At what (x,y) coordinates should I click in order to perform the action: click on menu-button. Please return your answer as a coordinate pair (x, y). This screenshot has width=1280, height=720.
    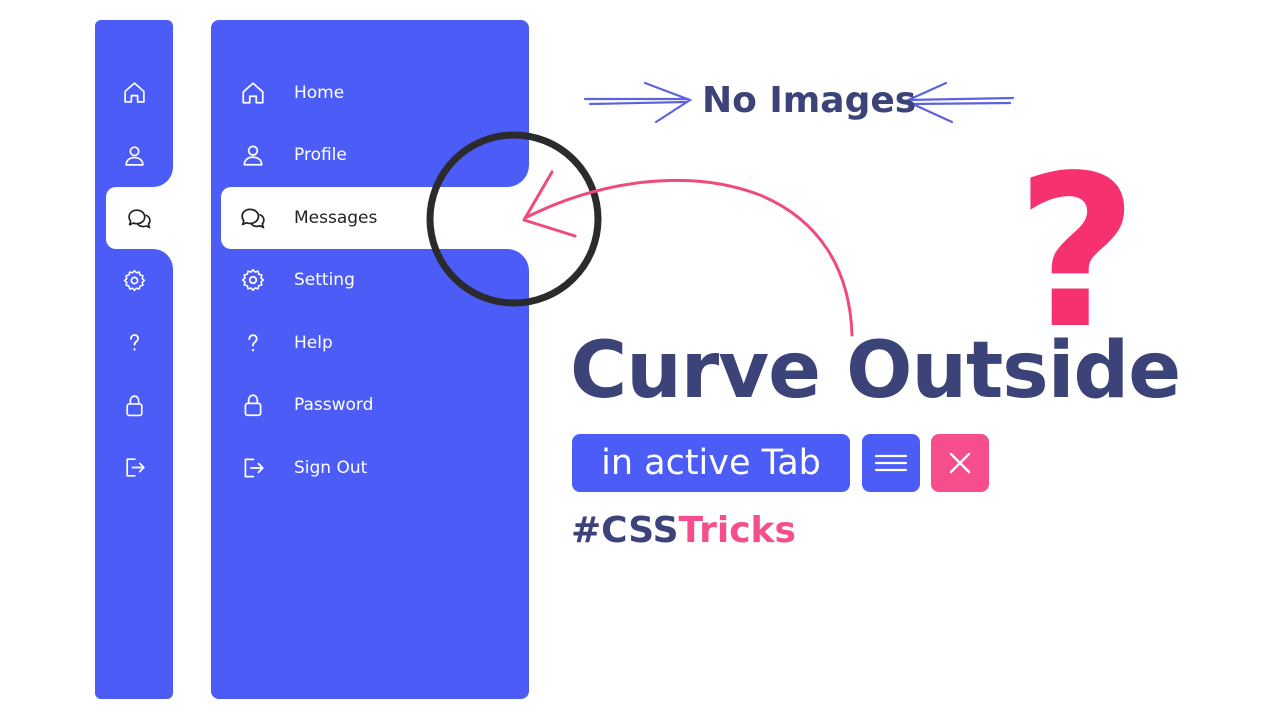
    Looking at the image, I should click on (891, 463).